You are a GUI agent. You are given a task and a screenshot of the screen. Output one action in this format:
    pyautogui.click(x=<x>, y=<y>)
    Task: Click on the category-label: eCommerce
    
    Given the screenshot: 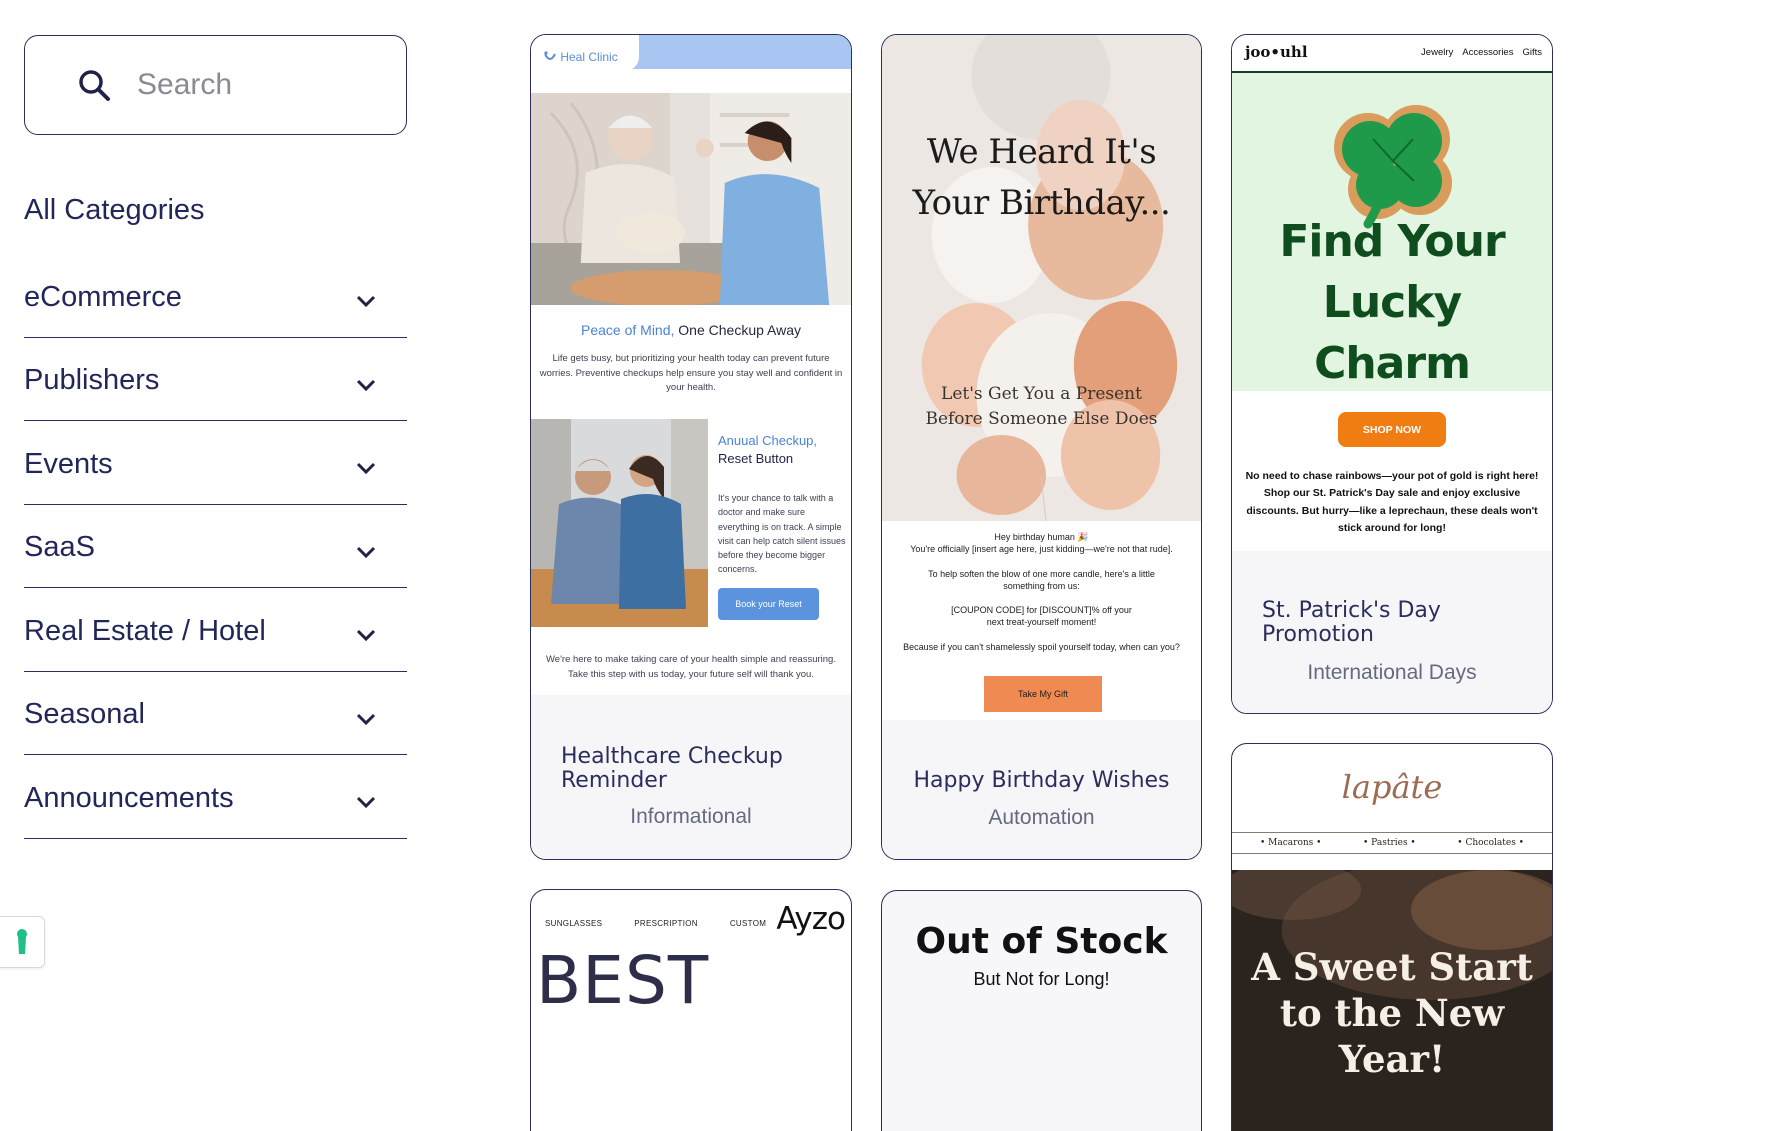 What is the action you would take?
    pyautogui.click(x=103, y=296)
    